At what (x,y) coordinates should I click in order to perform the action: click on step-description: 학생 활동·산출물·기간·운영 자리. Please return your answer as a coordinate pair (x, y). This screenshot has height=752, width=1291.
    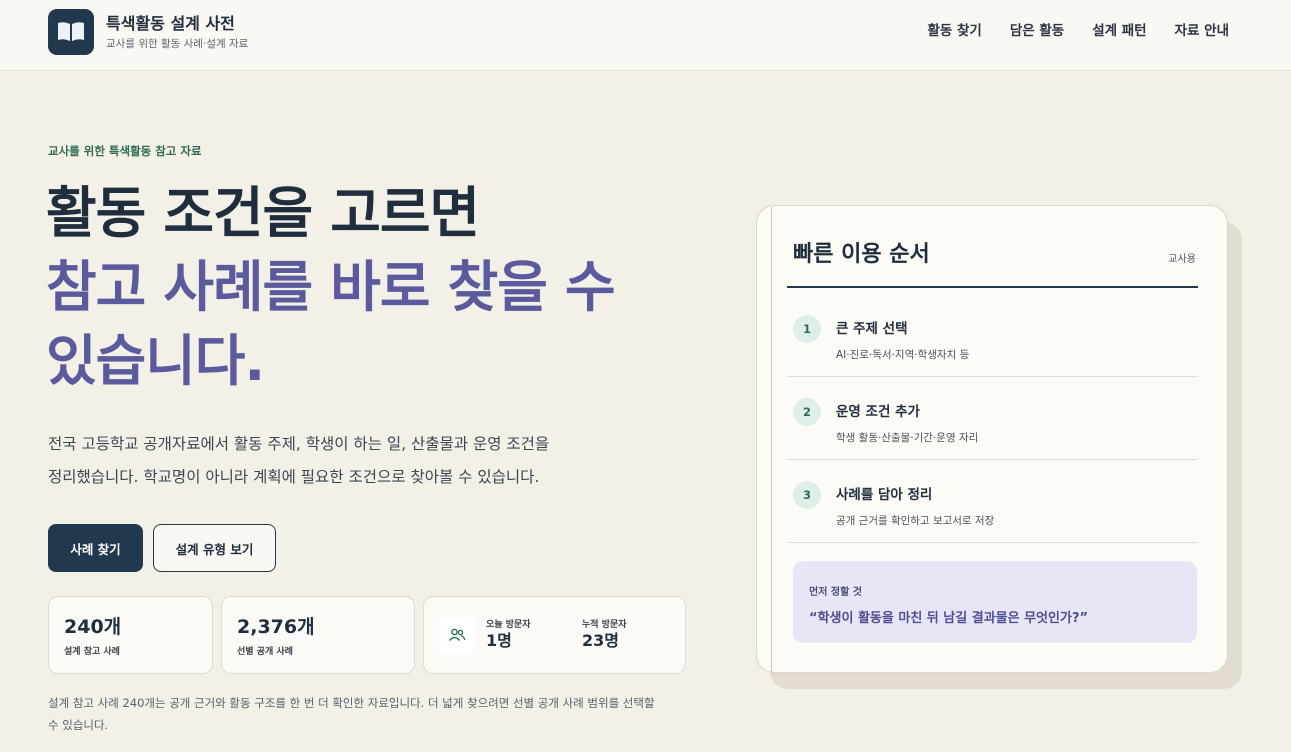
    Looking at the image, I should click on (907, 438).